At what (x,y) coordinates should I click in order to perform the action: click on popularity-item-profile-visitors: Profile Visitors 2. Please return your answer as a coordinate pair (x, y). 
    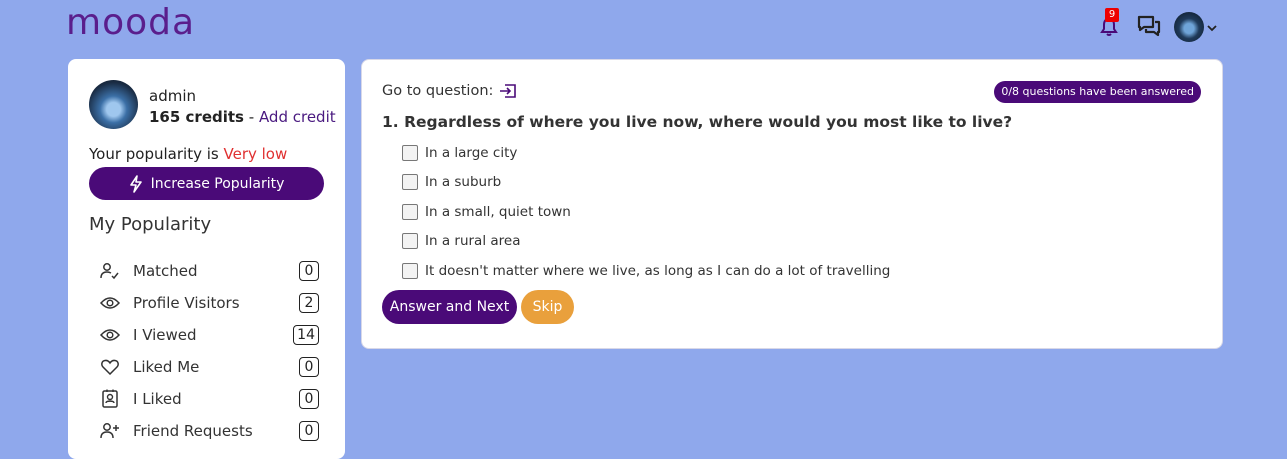
    Looking at the image, I should click on (209, 303).